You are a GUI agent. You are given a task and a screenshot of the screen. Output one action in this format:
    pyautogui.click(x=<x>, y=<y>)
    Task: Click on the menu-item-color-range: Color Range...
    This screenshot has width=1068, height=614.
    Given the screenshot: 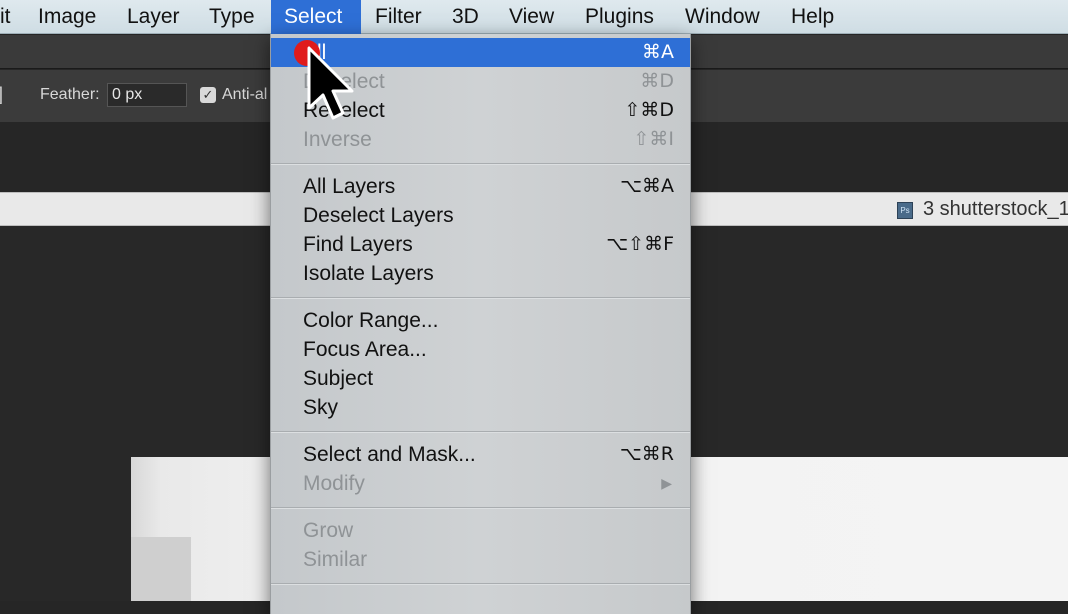 What is the action you would take?
    pyautogui.click(x=480, y=320)
    